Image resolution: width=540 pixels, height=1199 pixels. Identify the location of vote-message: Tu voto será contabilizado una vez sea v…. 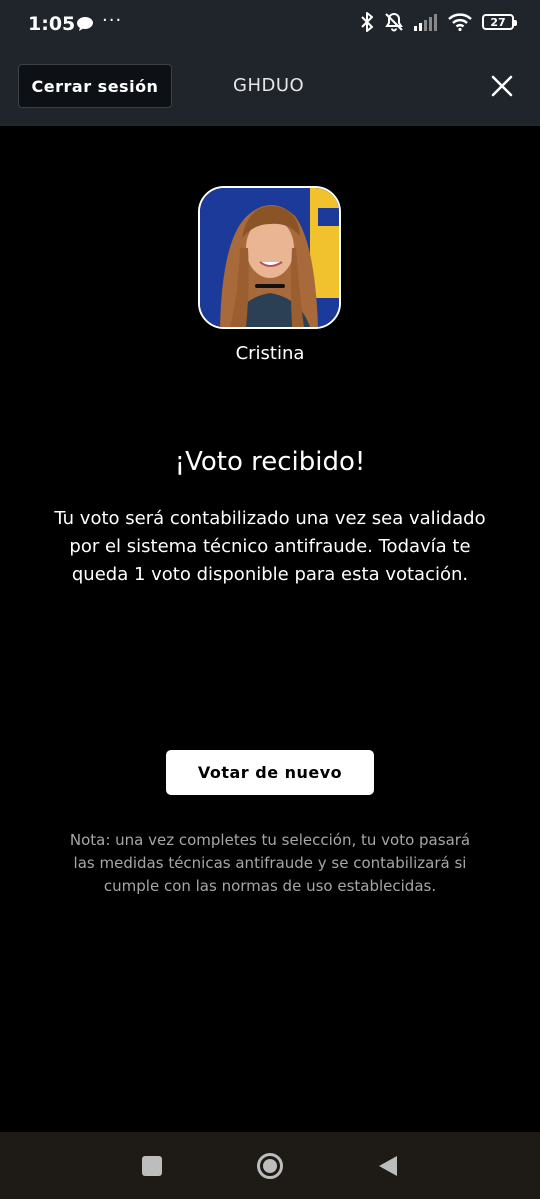
(270, 546).